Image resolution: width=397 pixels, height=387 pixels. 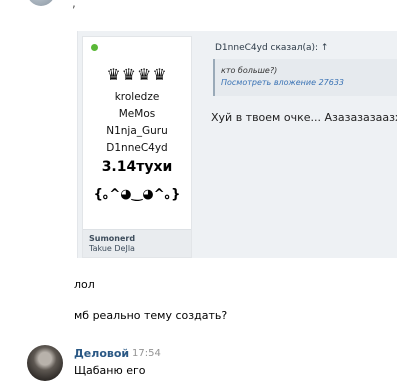 I want to click on author-avatar, so click(x=45, y=363).